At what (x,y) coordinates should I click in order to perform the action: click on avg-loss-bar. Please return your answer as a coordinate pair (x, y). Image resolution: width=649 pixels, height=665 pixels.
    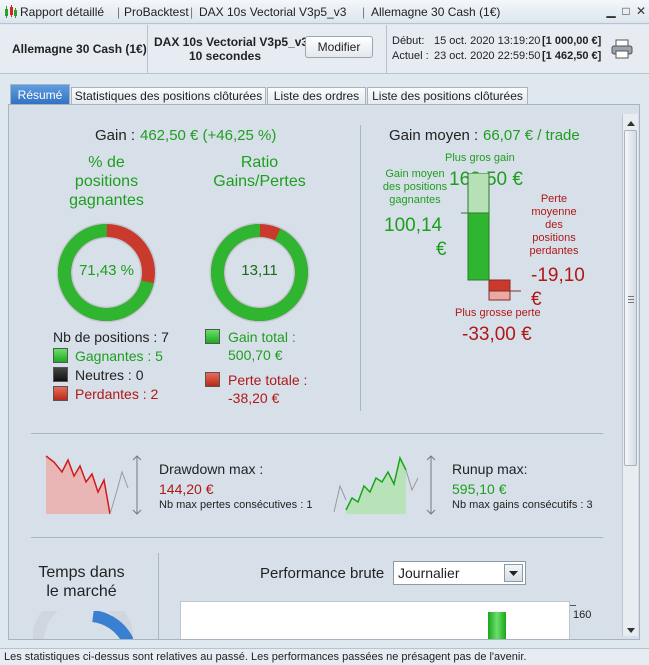
    Looking at the image, I should click on (499, 285).